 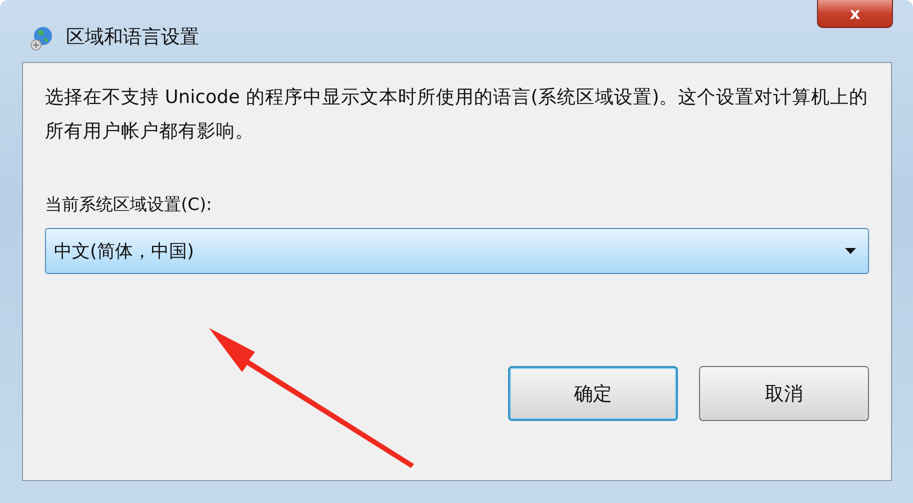 What do you see at coordinates (850, 251) in the screenshot?
I see `caret-icon` at bounding box center [850, 251].